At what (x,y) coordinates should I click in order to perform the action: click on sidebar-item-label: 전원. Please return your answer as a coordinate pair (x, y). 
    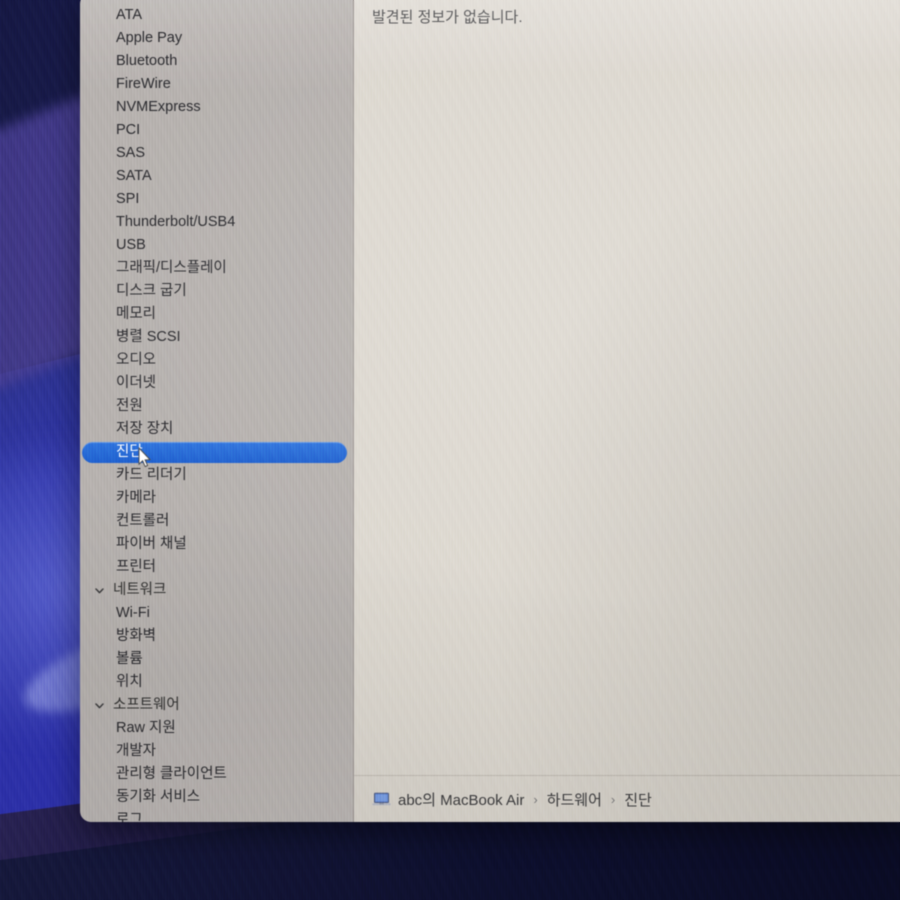
    Looking at the image, I should click on (129, 406).